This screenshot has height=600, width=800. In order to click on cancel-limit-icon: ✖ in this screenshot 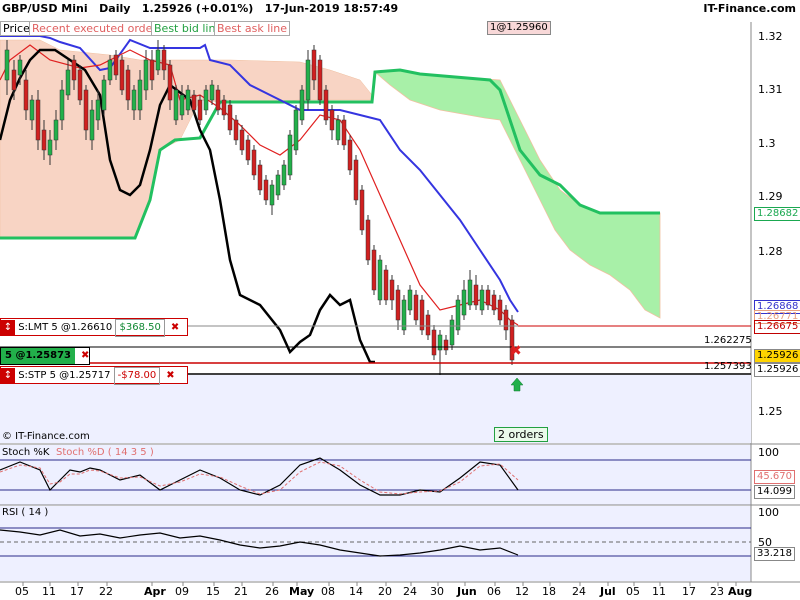, I will do `click(175, 328)`.